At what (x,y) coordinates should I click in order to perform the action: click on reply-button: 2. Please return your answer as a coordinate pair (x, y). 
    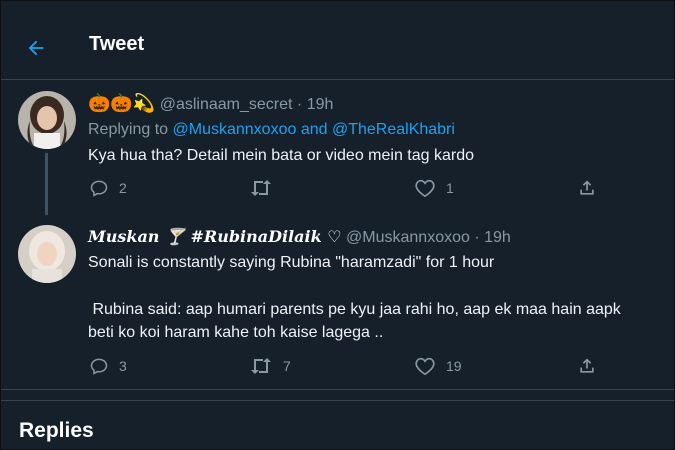
    Looking at the image, I should click on (108, 188).